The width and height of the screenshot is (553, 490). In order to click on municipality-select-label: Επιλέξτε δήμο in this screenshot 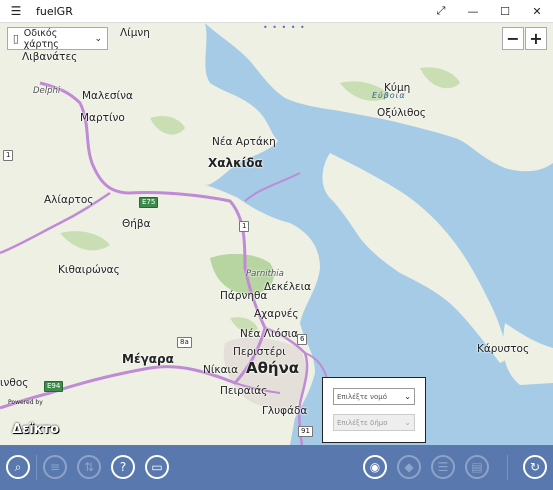, I will do `click(362, 422)`.